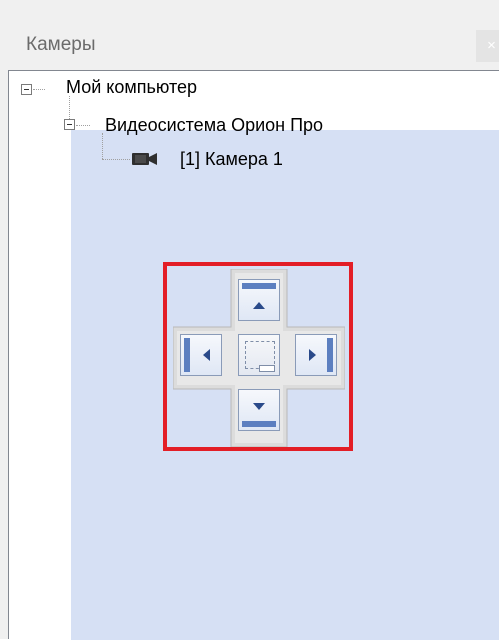  What do you see at coordinates (144, 159) in the screenshot?
I see `camera-icon` at bounding box center [144, 159].